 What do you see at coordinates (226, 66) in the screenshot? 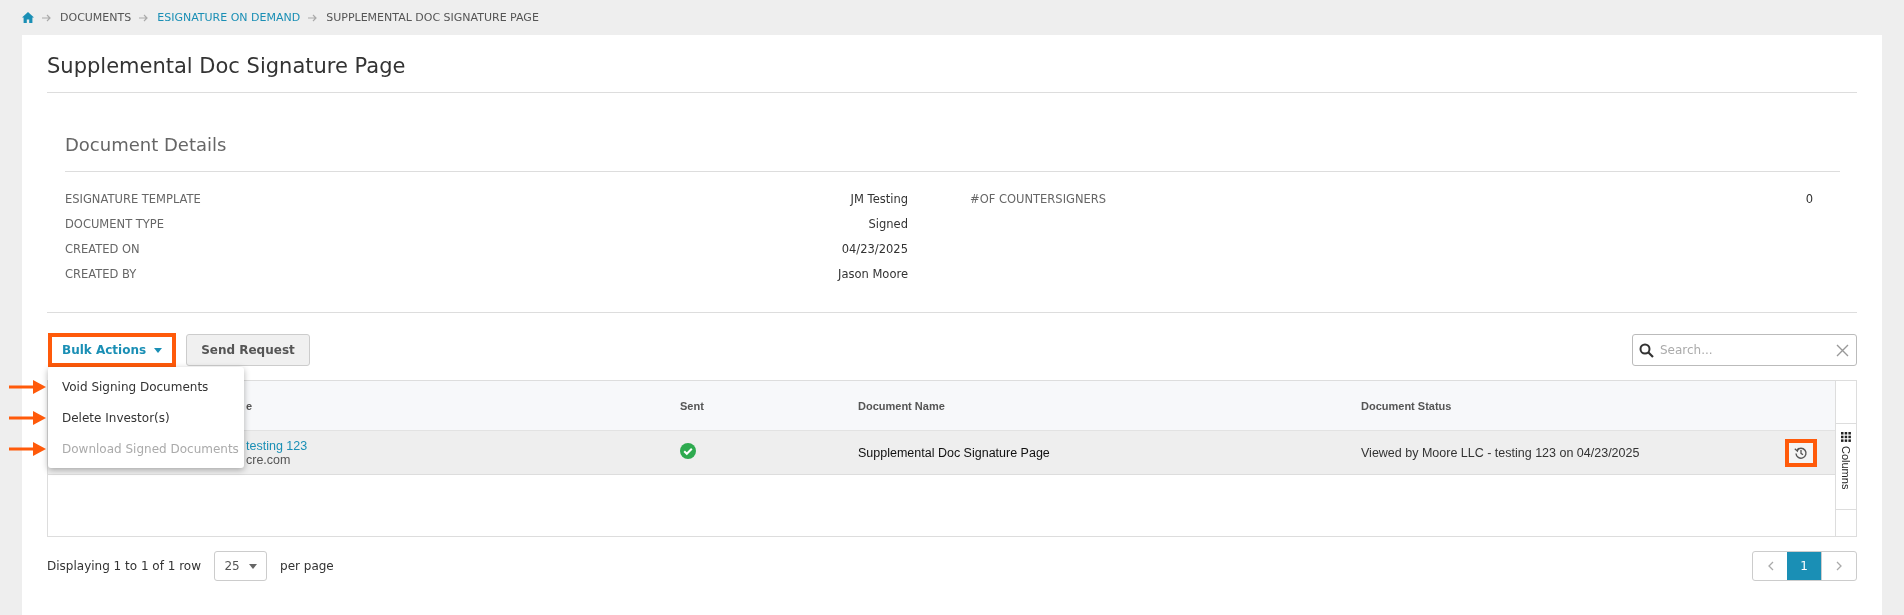
I see `page-title: Supplemental Doc Signature Page` at bounding box center [226, 66].